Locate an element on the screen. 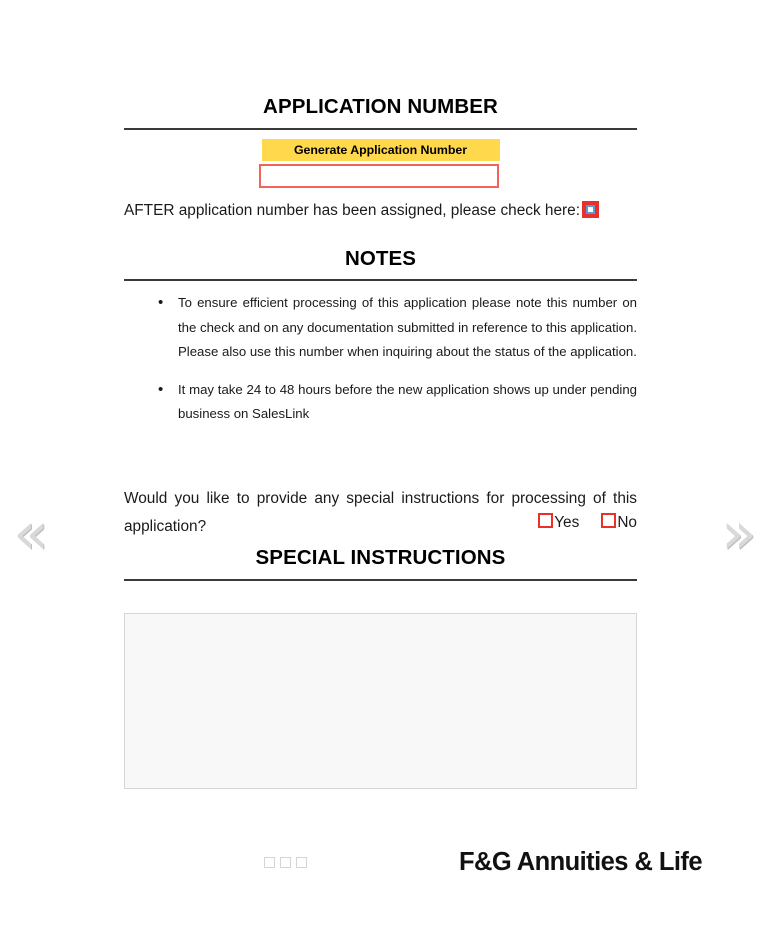 The width and height of the screenshot is (770, 945). double-chevron-right-icon: » is located at coordinates (739, 533).